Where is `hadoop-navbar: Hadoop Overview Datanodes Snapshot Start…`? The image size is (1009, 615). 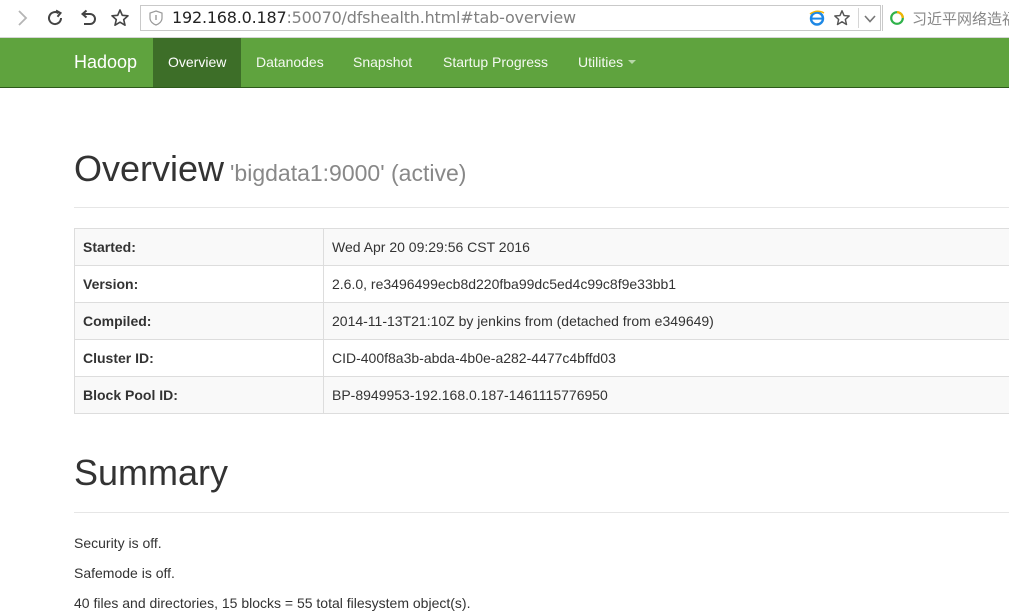 hadoop-navbar: Hadoop Overview Datanodes Snapshot Start… is located at coordinates (504, 63).